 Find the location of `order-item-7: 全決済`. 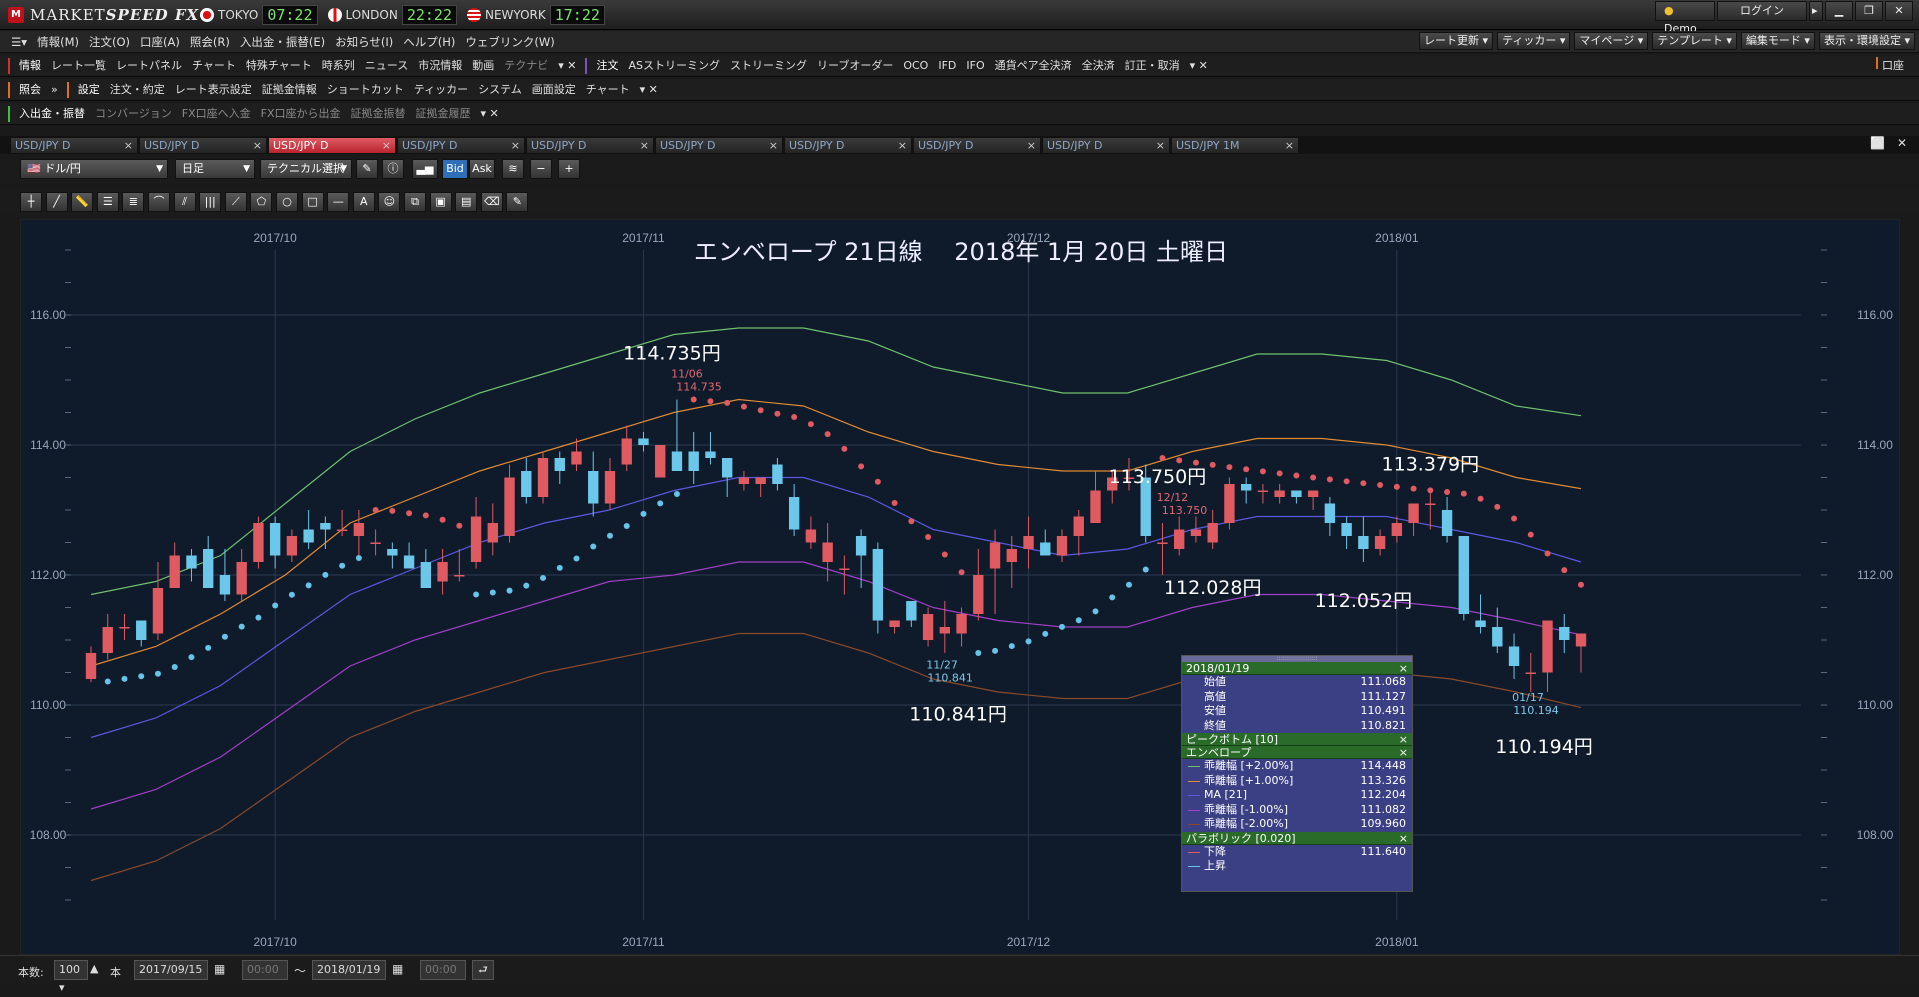

order-item-7: 全決済 is located at coordinates (1098, 66).